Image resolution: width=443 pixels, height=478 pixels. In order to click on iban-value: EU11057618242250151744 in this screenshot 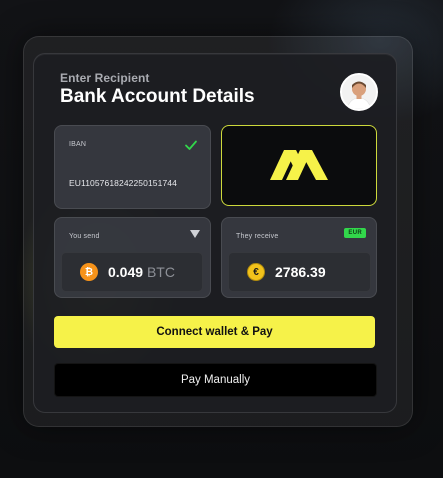, I will do `click(123, 183)`.